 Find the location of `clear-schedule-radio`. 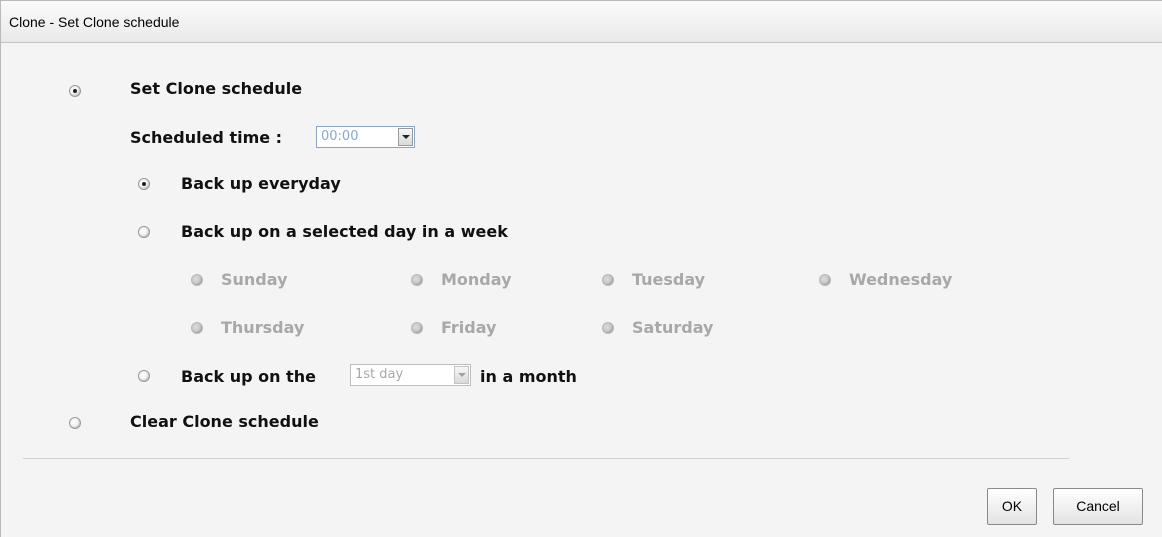

clear-schedule-radio is located at coordinates (75, 423).